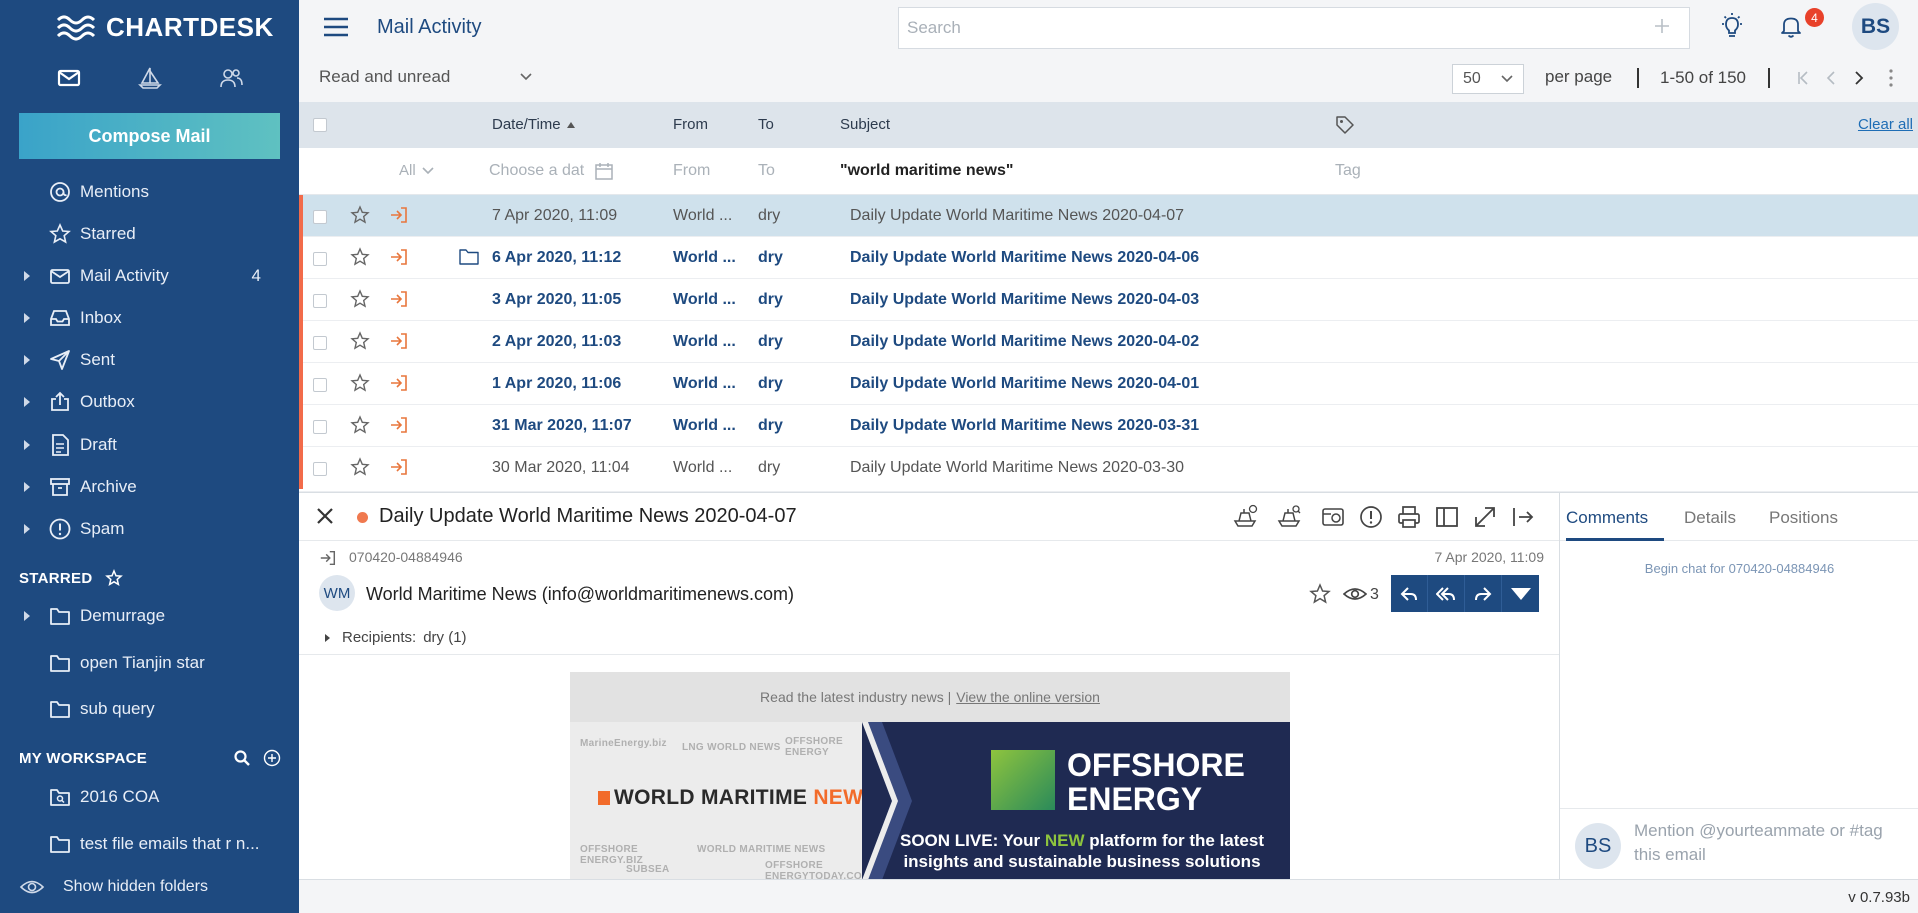  Describe the element at coordinates (150, 78) in the screenshot. I see `ships-mode-tab` at that location.